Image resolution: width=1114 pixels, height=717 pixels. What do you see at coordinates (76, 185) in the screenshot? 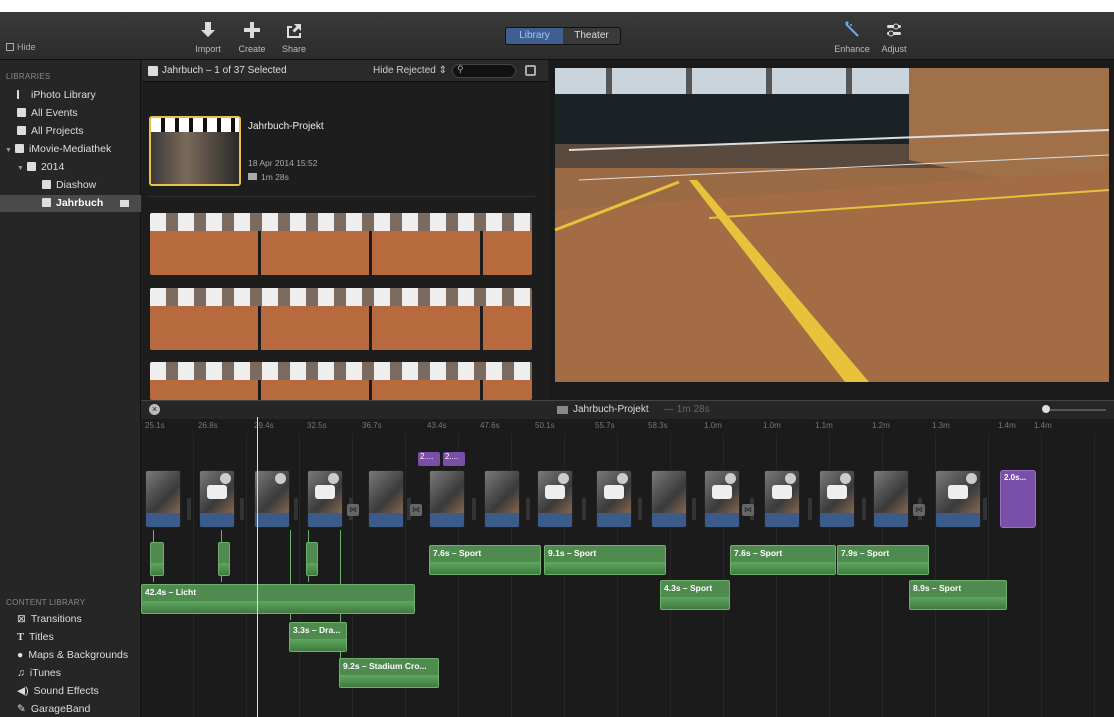
I see `sidebar-item-label: Diashow` at bounding box center [76, 185].